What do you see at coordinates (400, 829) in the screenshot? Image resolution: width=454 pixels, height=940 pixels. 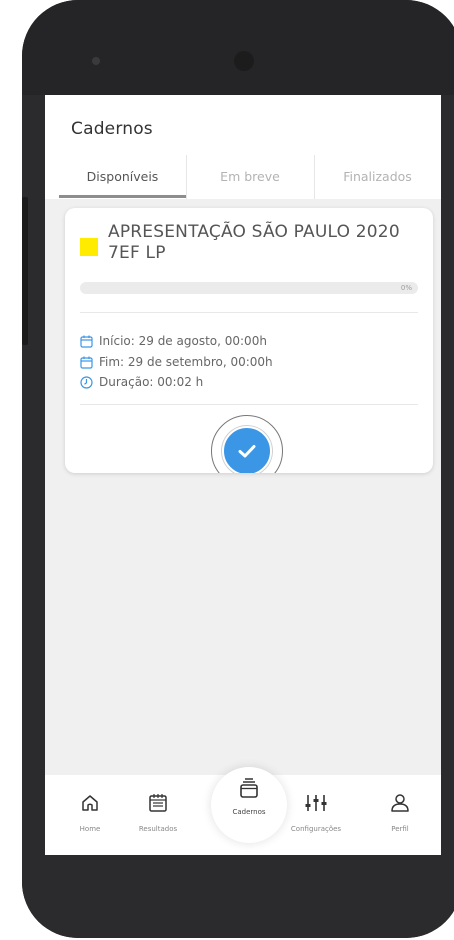 I see `nav-perfil-label: Perfil` at bounding box center [400, 829].